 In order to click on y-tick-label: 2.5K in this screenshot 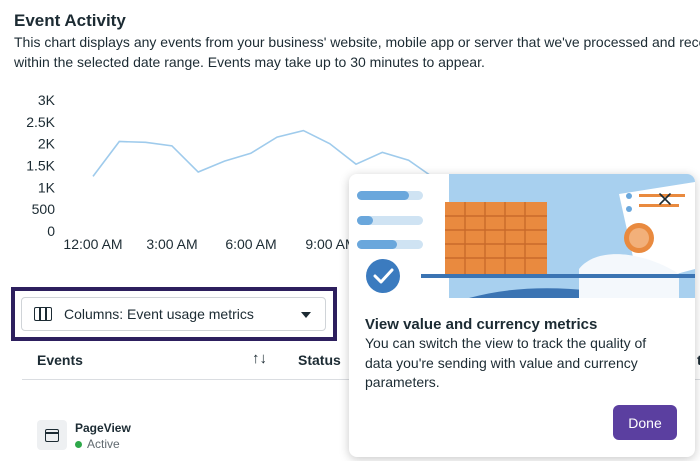, I will do `click(40, 122)`.